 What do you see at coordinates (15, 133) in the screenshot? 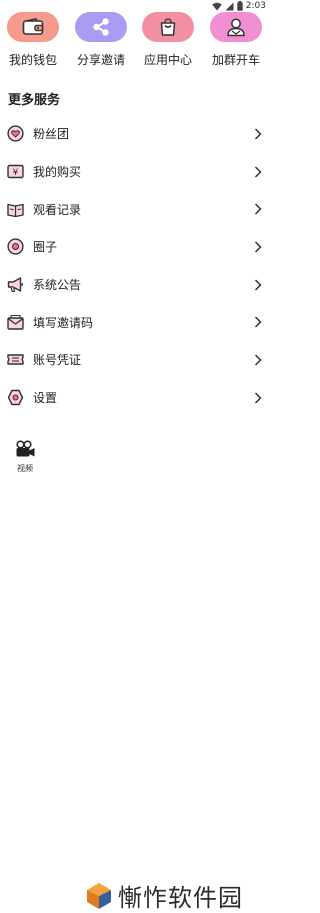
I see `heart-icon` at bounding box center [15, 133].